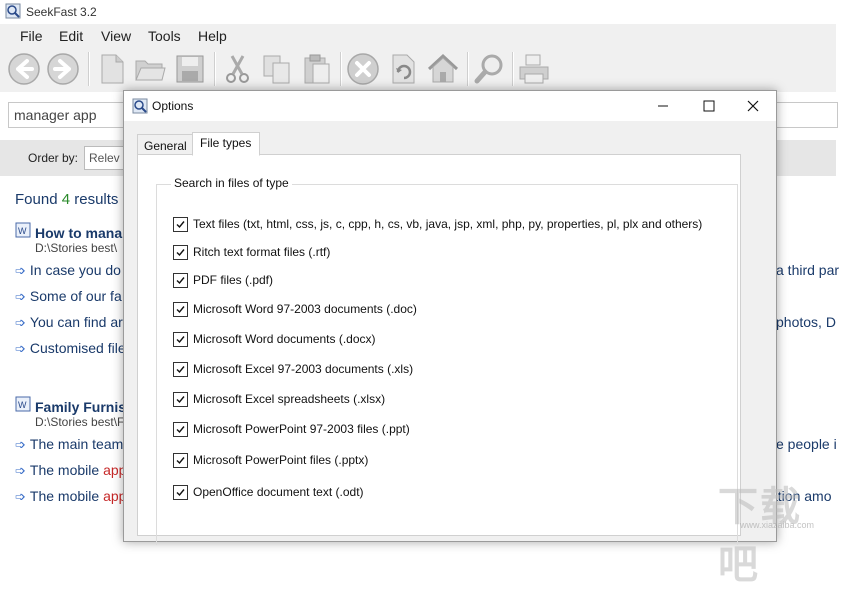 Image resolution: width=851 pixels, height=590 pixels. I want to click on search-magnifier-icon, so click(490, 69).